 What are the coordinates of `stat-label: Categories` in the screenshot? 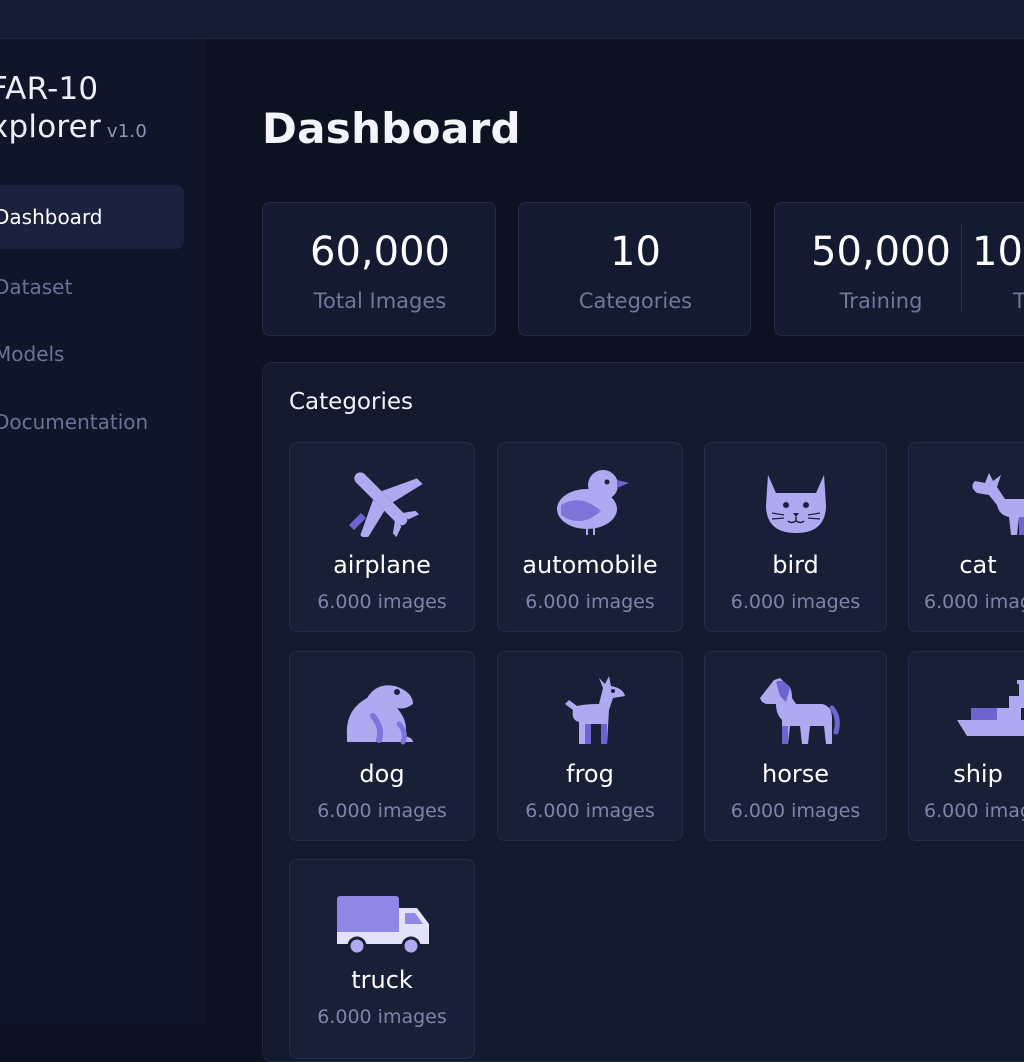 It's located at (635, 301).